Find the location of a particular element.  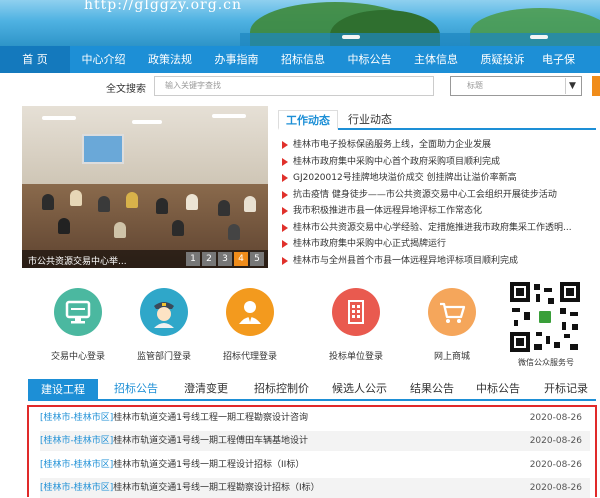

building-icon is located at coordinates (356, 312).